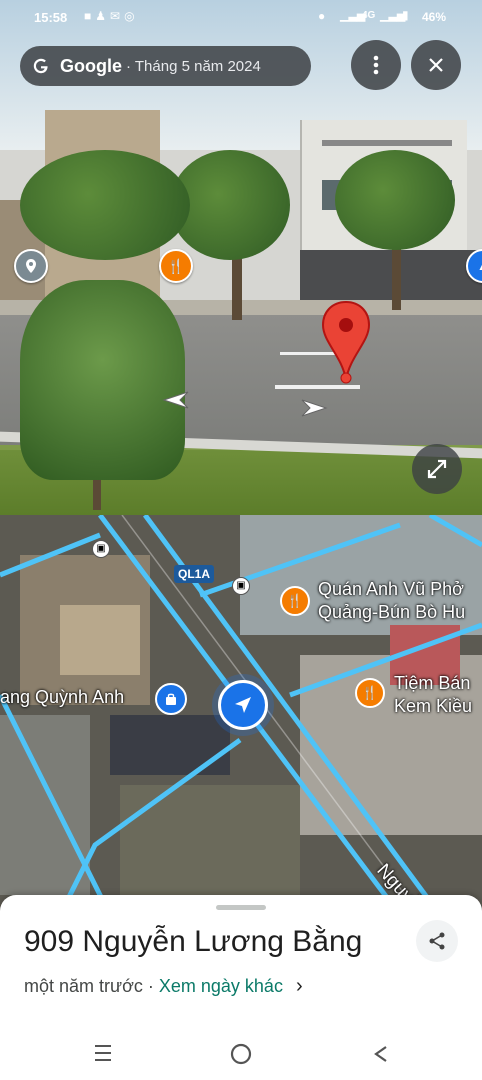 Image resolution: width=482 pixels, height=1080 pixels. What do you see at coordinates (193, 941) in the screenshot?
I see `address-title: 909 Nguyễn Lương Bằng` at bounding box center [193, 941].